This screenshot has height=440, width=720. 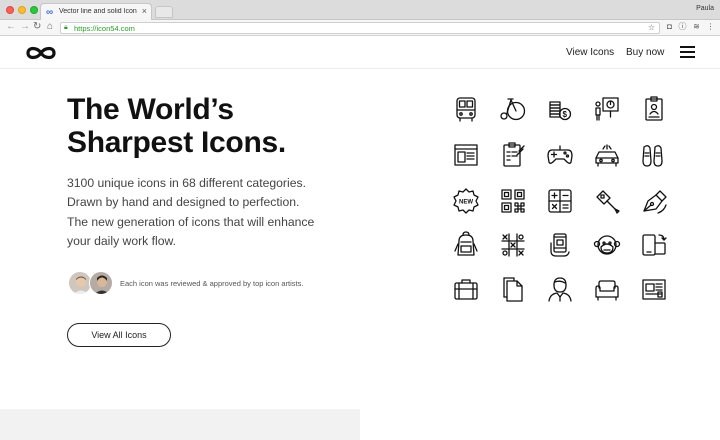 What do you see at coordinates (10, 10) in the screenshot?
I see `close-window-button` at bounding box center [10, 10].